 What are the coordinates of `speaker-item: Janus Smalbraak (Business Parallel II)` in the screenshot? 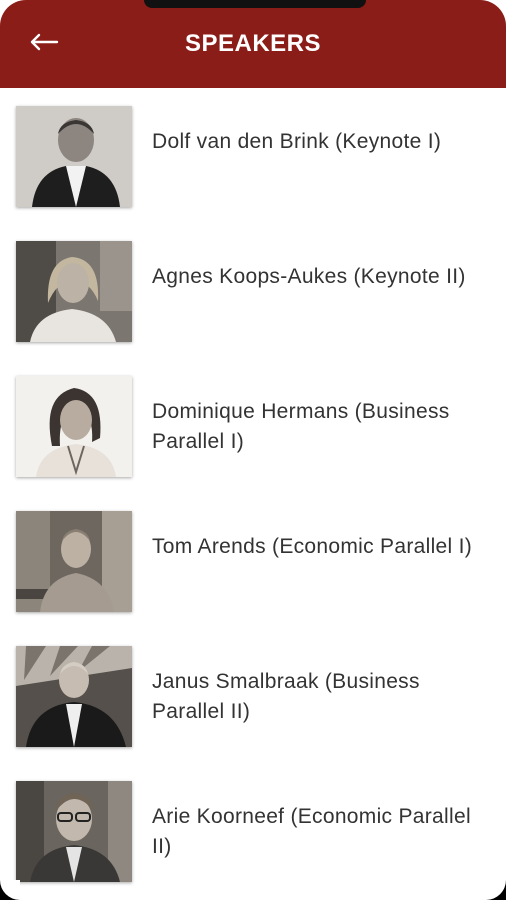 It's located at (253, 688).